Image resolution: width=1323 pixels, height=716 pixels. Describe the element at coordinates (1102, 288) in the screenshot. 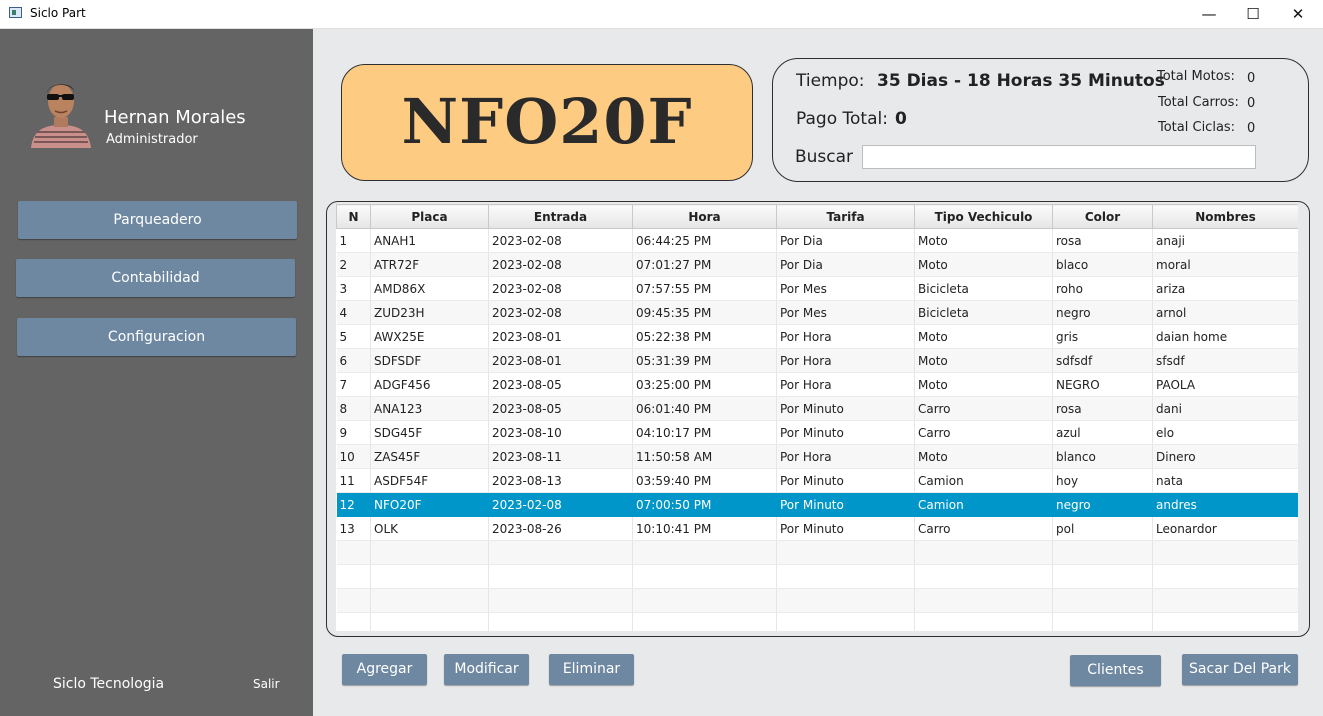

I see `cell-color: roho` at that location.